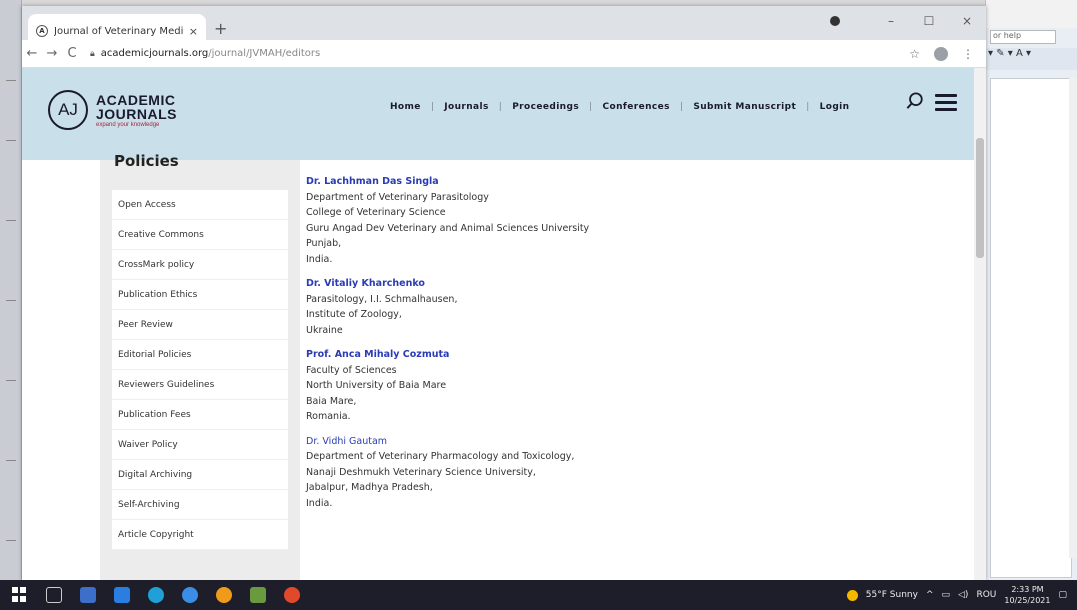 Image resolution: width=1077 pixels, height=610 pixels. Describe the element at coordinates (122, 595) in the screenshot. I see `mail-app-icon` at that location.